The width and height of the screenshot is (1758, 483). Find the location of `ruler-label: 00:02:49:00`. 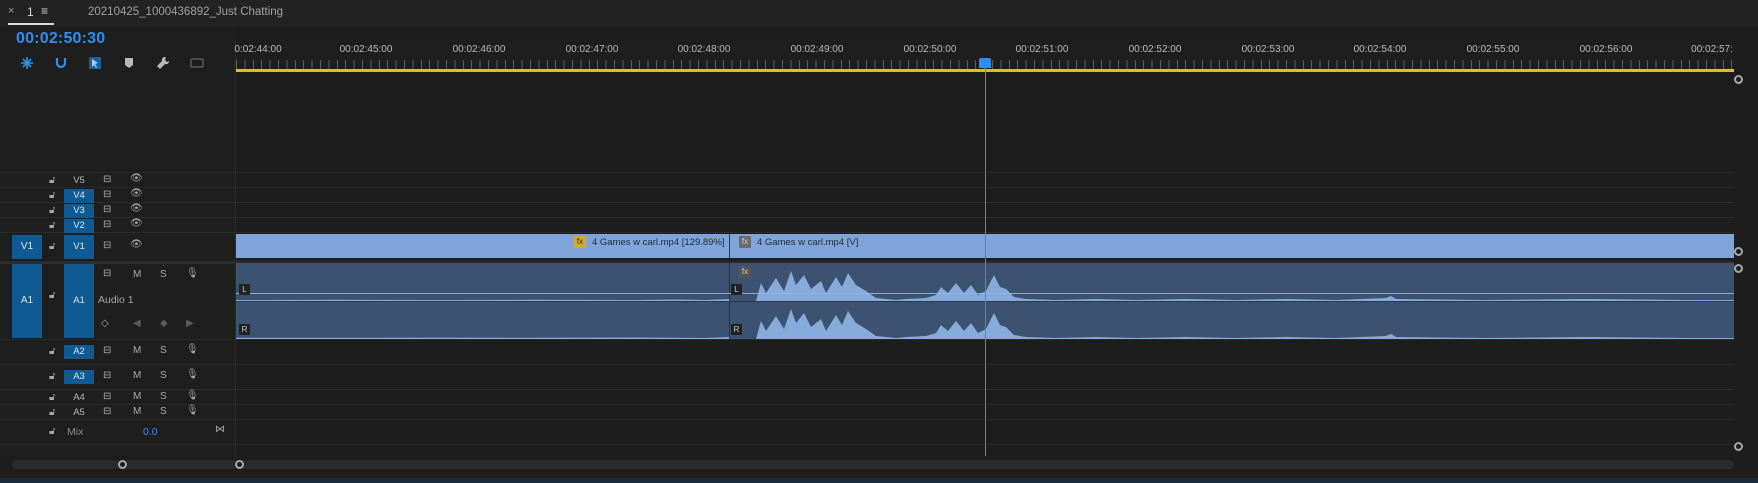

ruler-label: 00:02:49:00 is located at coordinates (817, 49).